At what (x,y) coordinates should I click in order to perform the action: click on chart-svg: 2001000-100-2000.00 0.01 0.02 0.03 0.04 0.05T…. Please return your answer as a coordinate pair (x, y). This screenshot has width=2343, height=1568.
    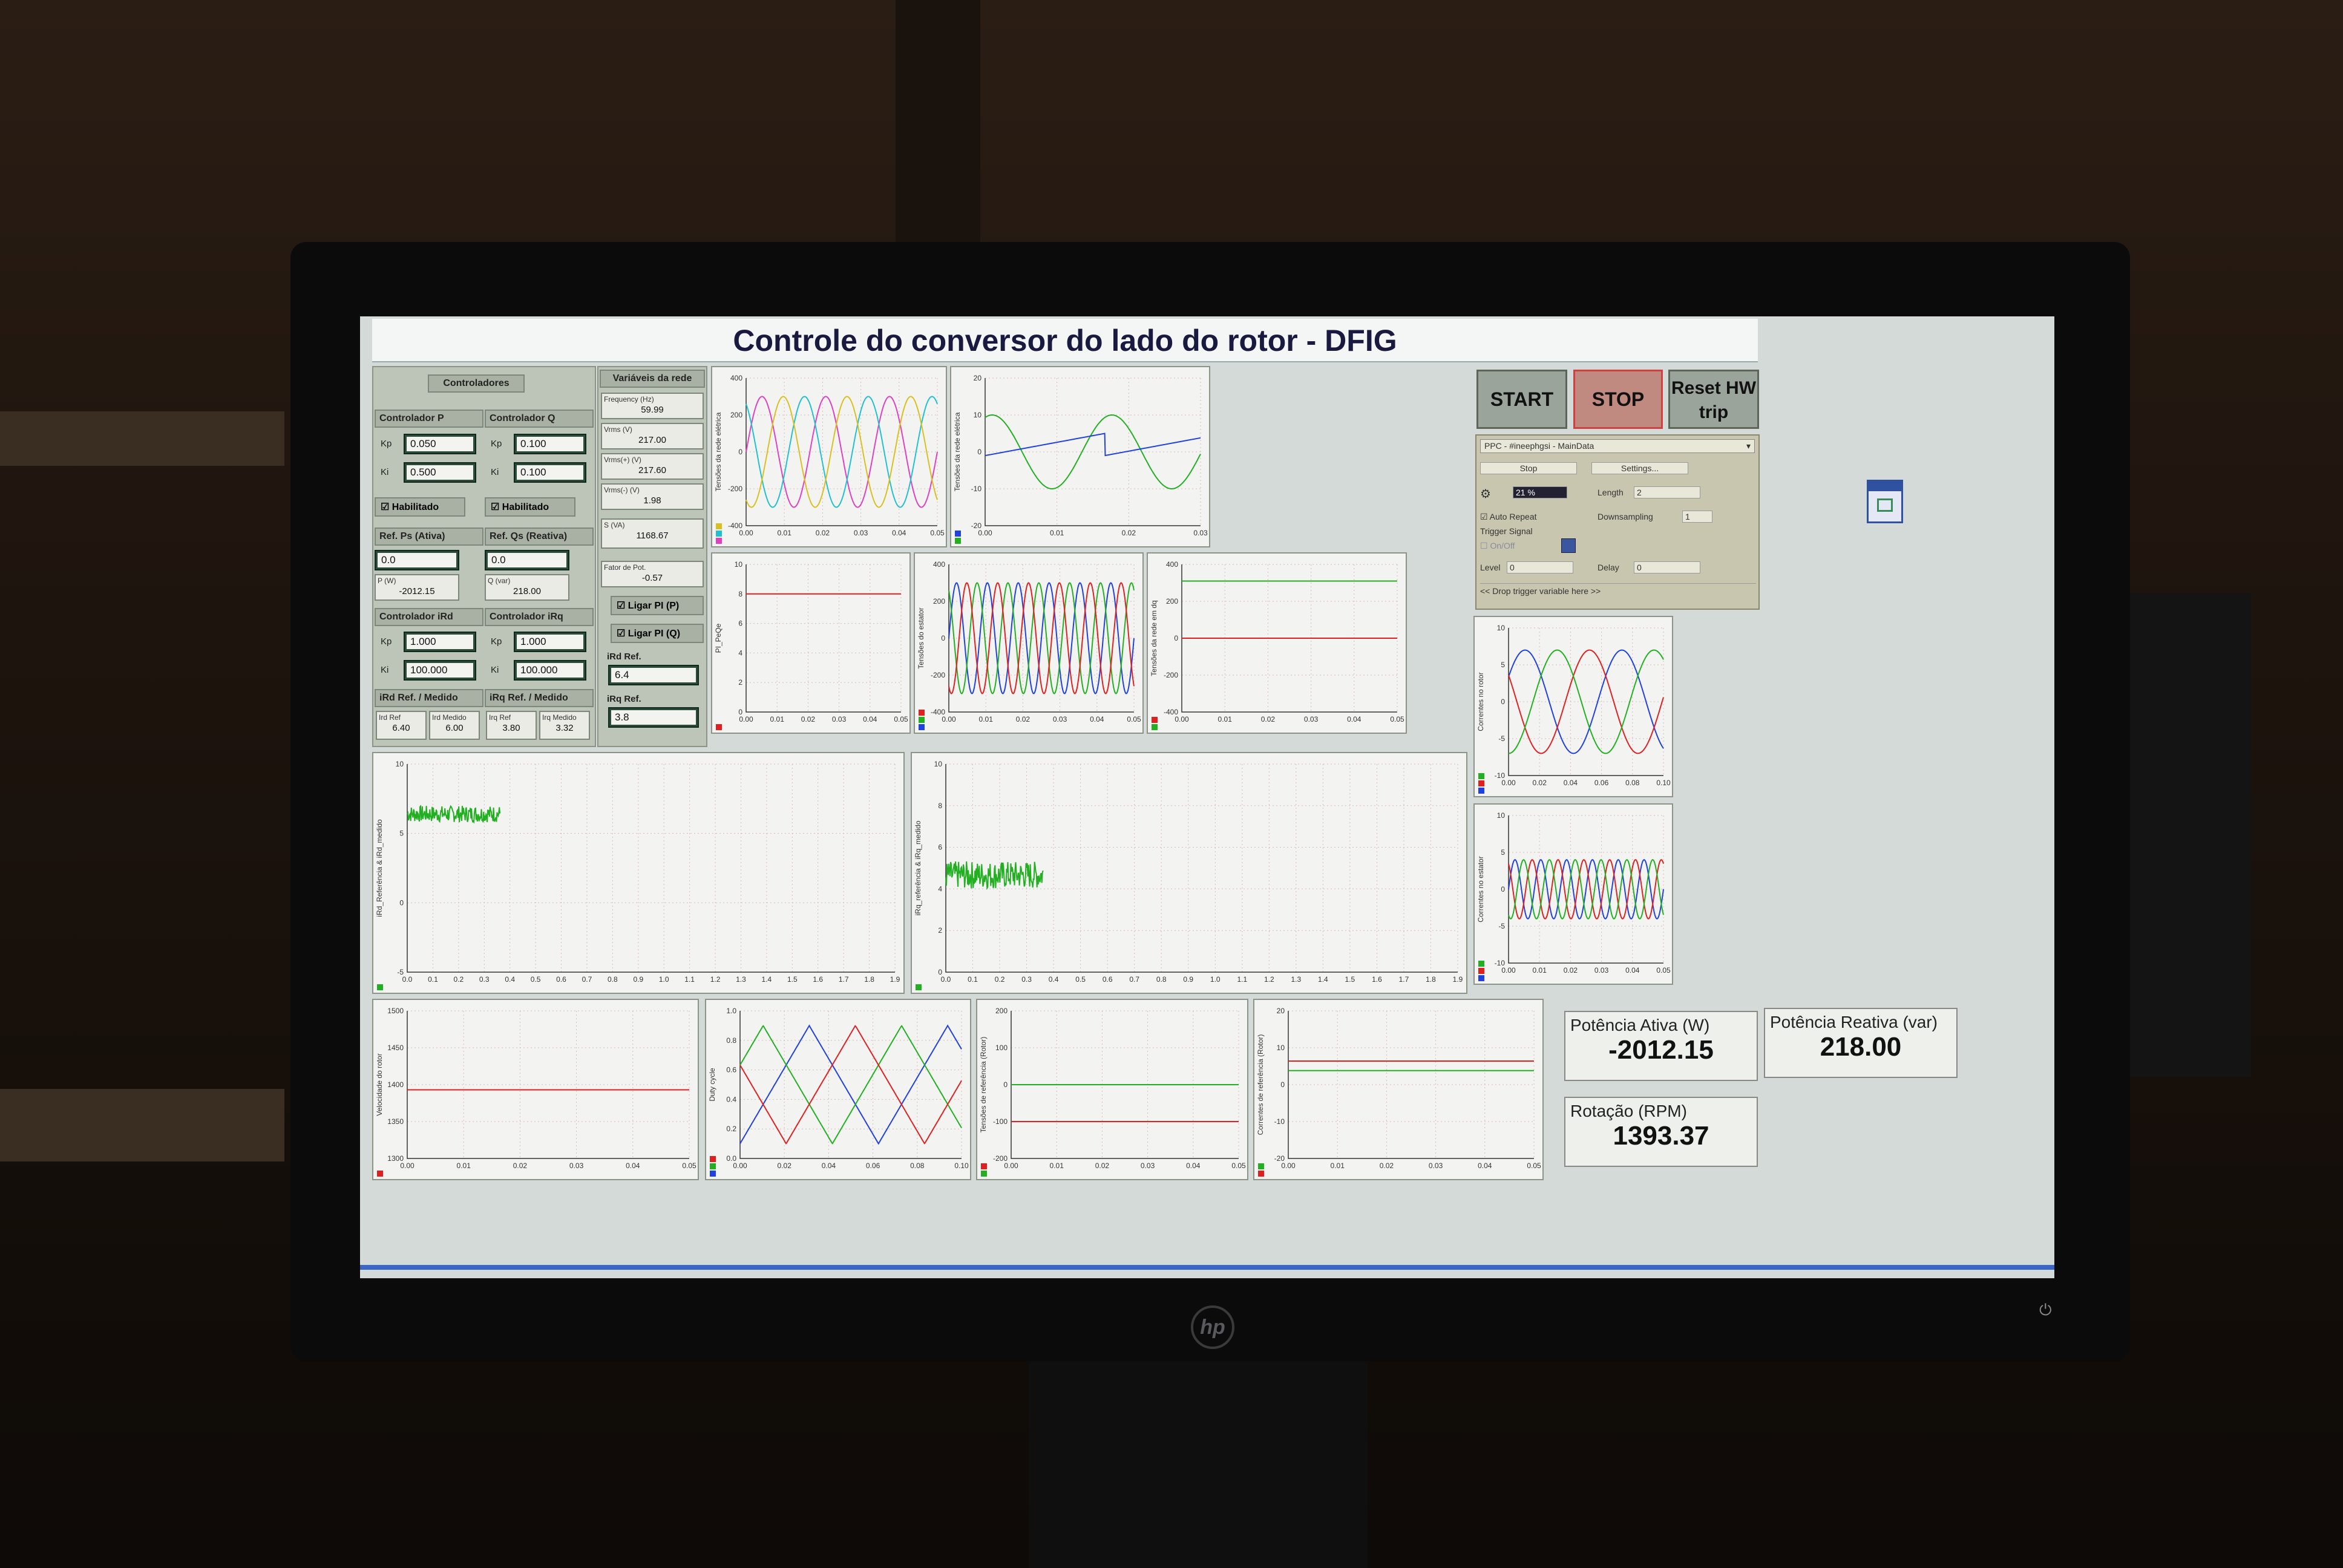
    Looking at the image, I should click on (1112, 1092).